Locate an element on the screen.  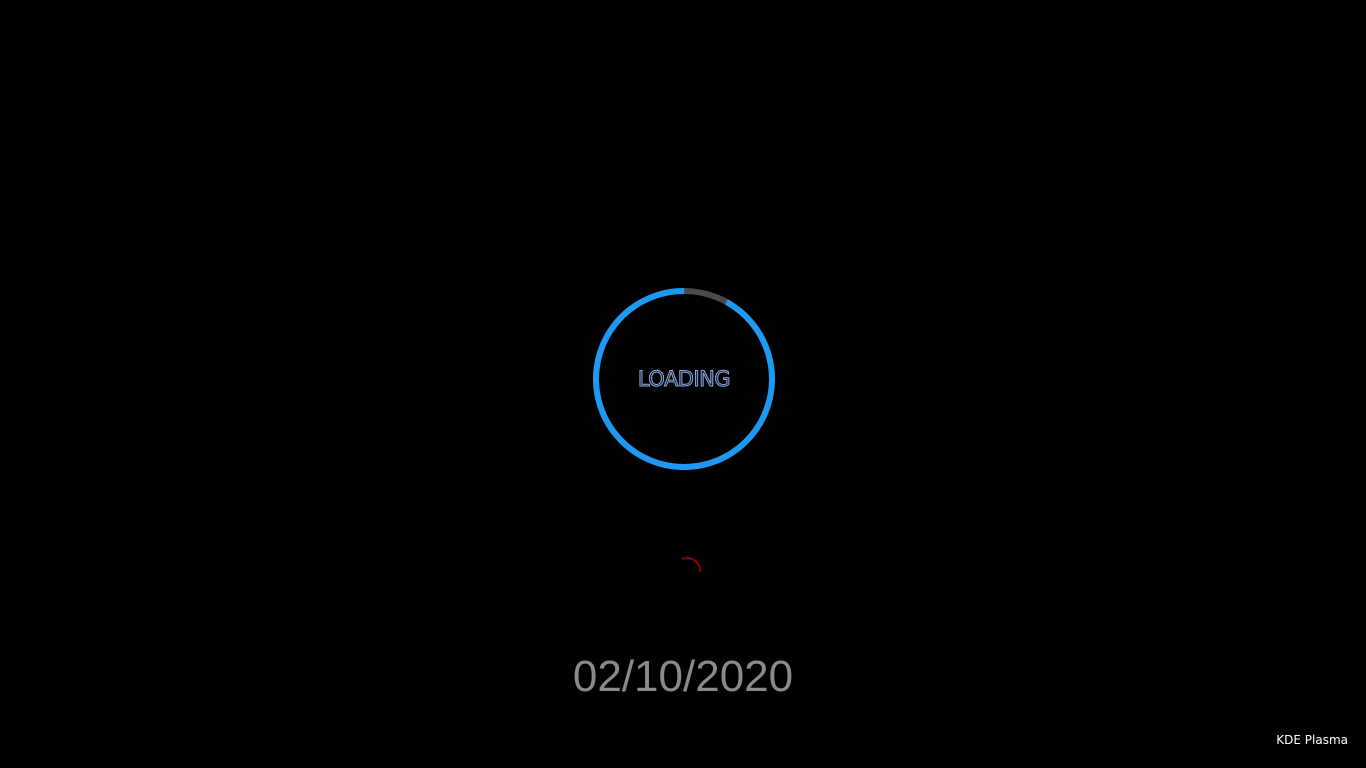
spinner-arc is located at coordinates (691, 565).